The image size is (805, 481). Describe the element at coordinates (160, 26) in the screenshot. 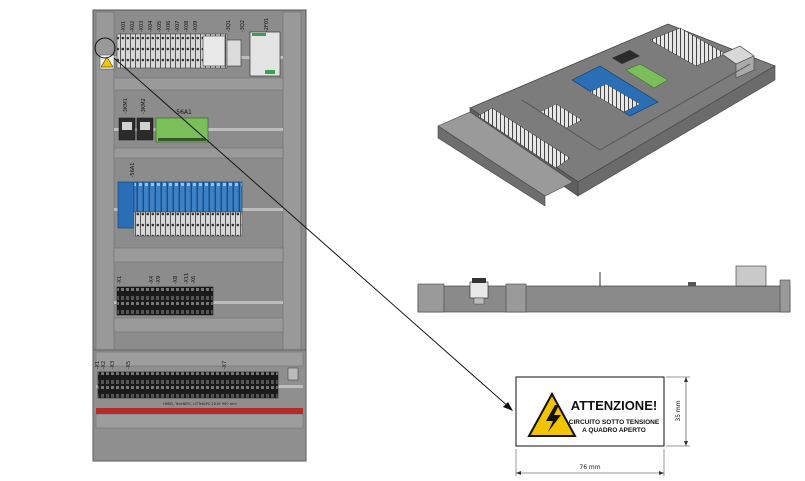

I see `tag-label: -X05` at that location.